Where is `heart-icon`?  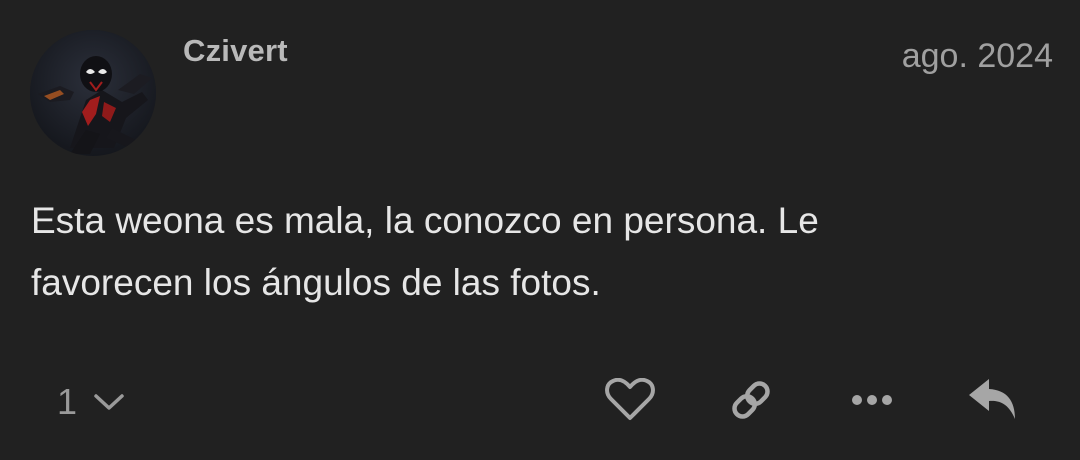 heart-icon is located at coordinates (630, 402).